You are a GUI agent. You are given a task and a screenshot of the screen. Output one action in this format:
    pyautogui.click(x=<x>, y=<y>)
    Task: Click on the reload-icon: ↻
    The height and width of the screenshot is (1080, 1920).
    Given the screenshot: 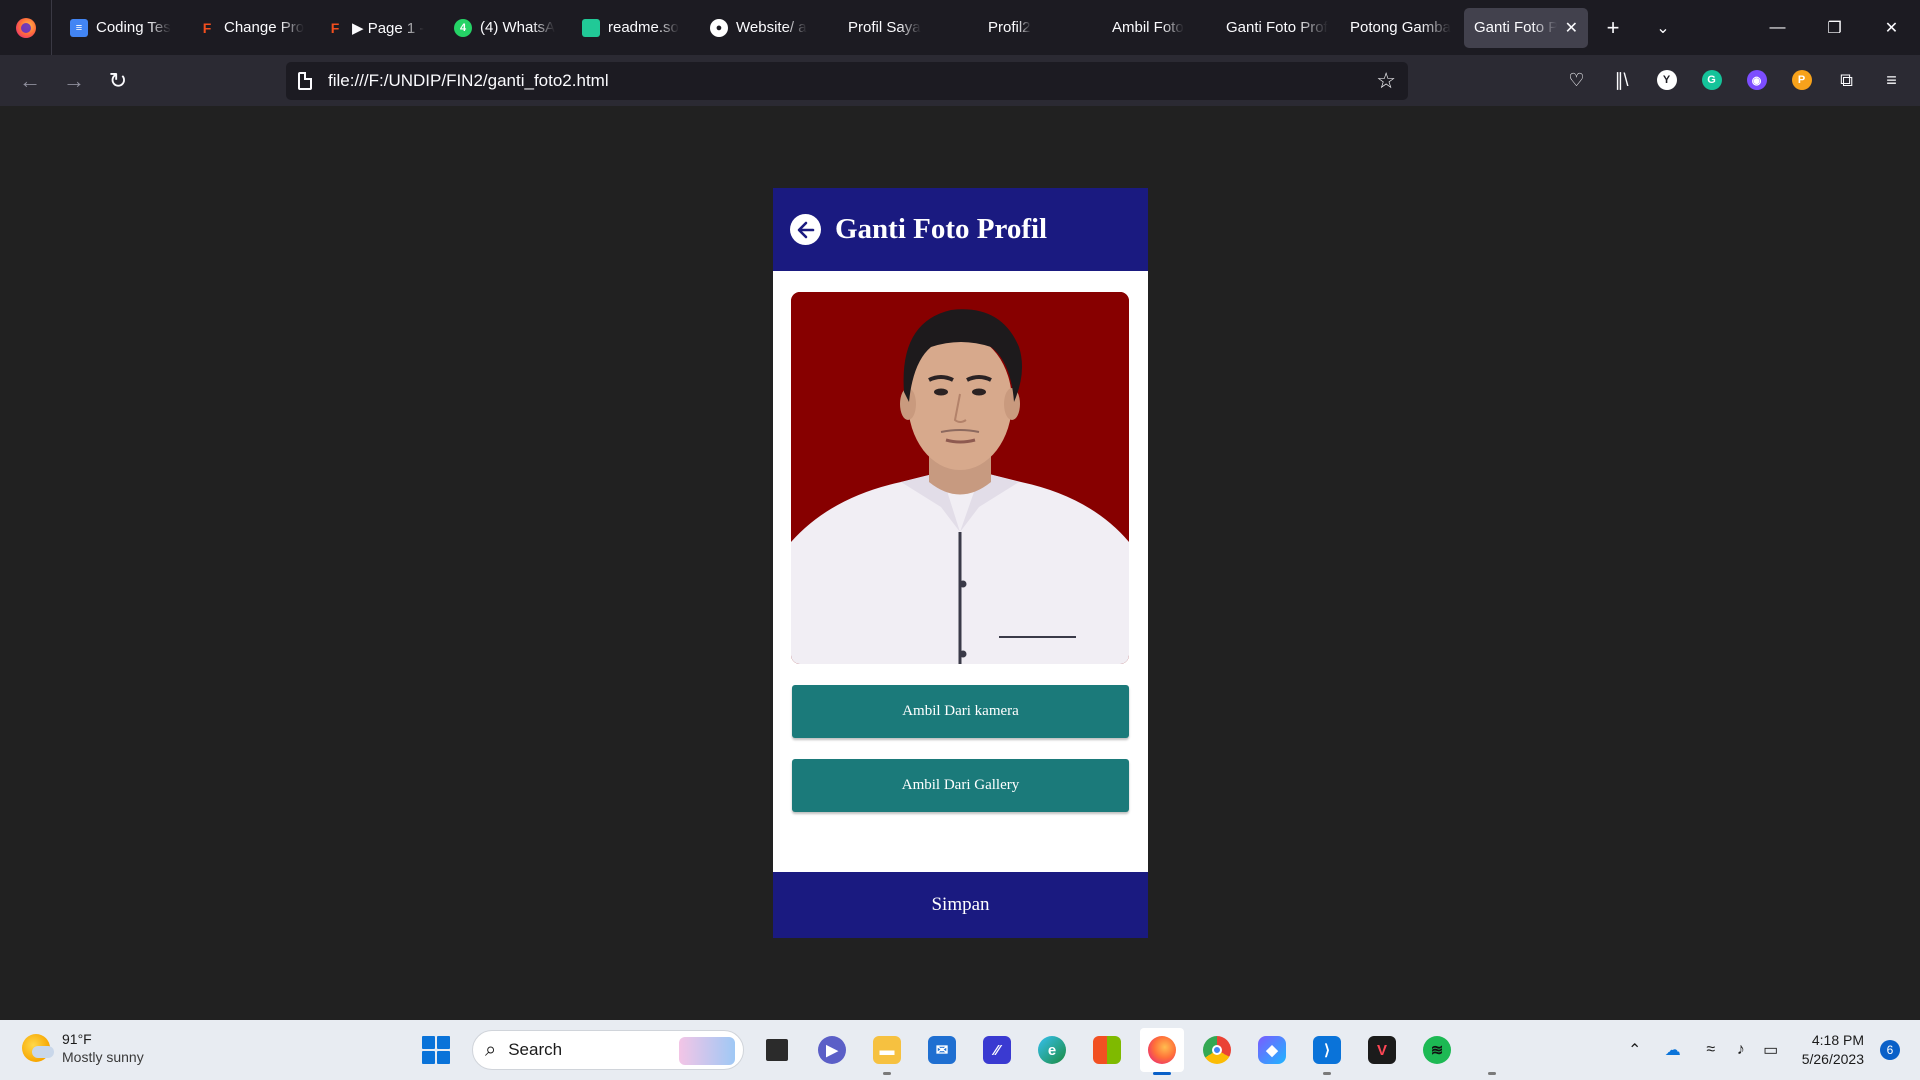 What is the action you would take?
    pyautogui.click(x=118, y=81)
    